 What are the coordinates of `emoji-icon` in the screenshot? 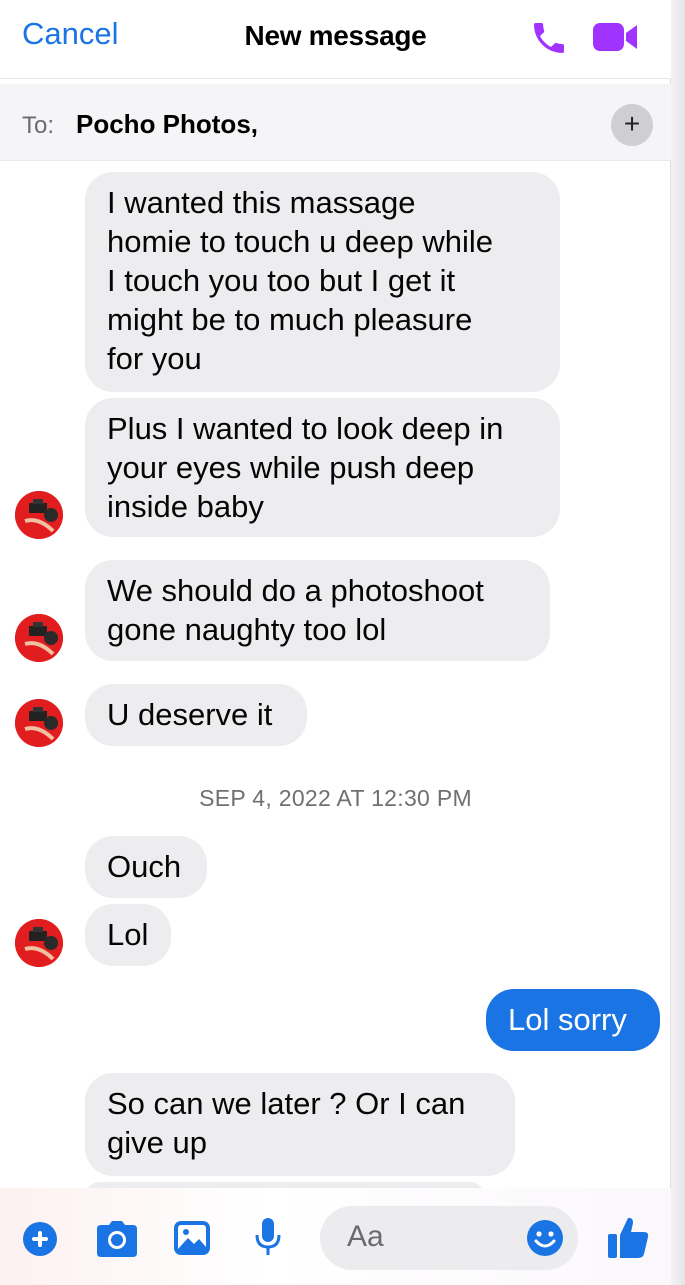 It's located at (545, 1238).